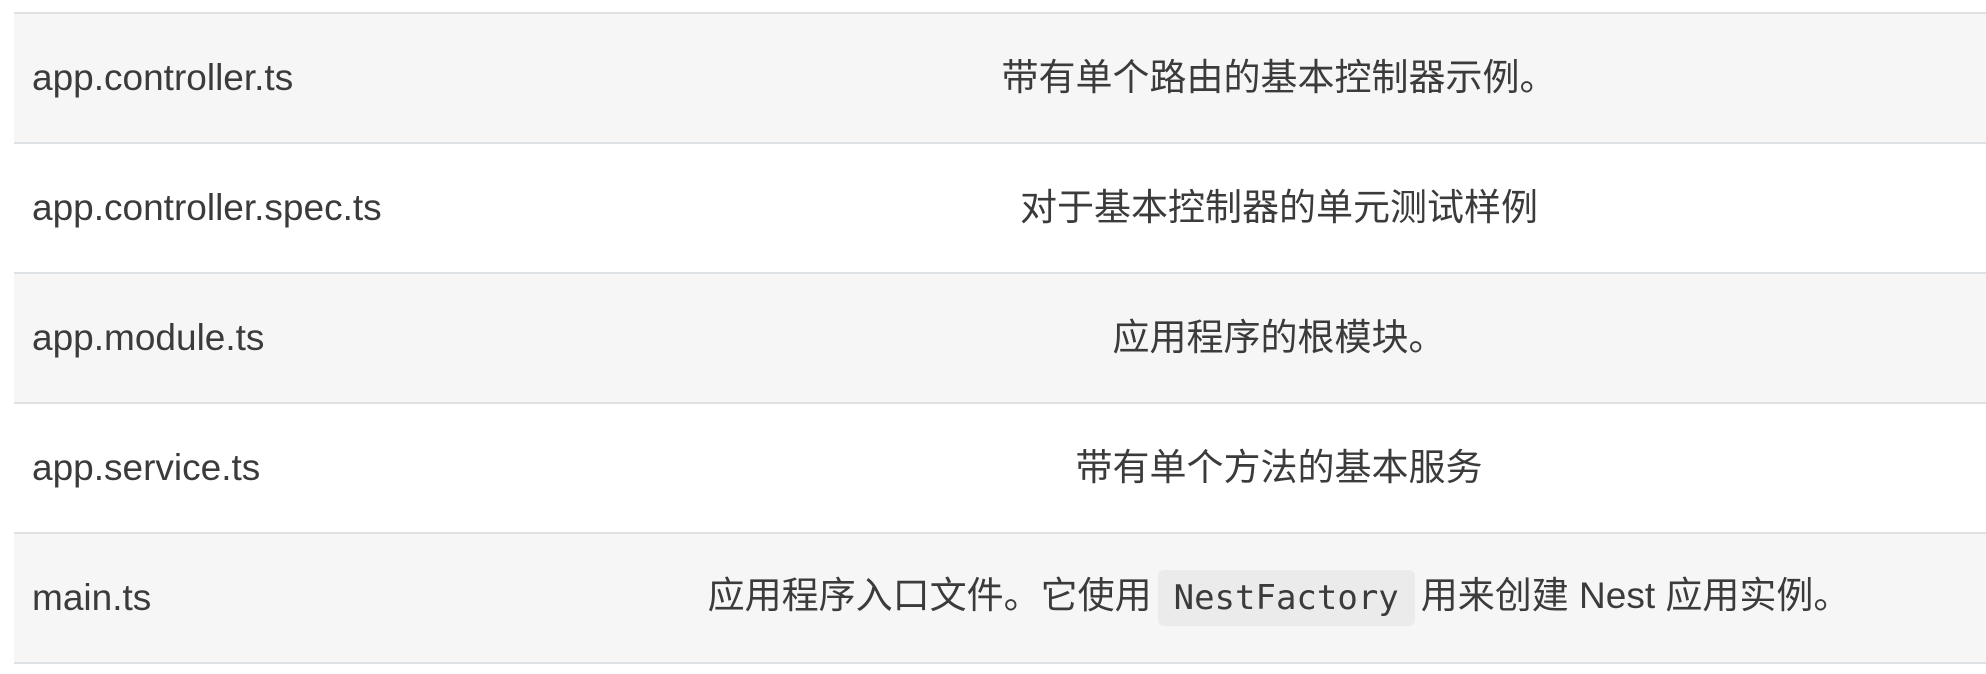  I want to click on file-description: 带有单个路由的基本控制器示例。, so click(1279, 77).